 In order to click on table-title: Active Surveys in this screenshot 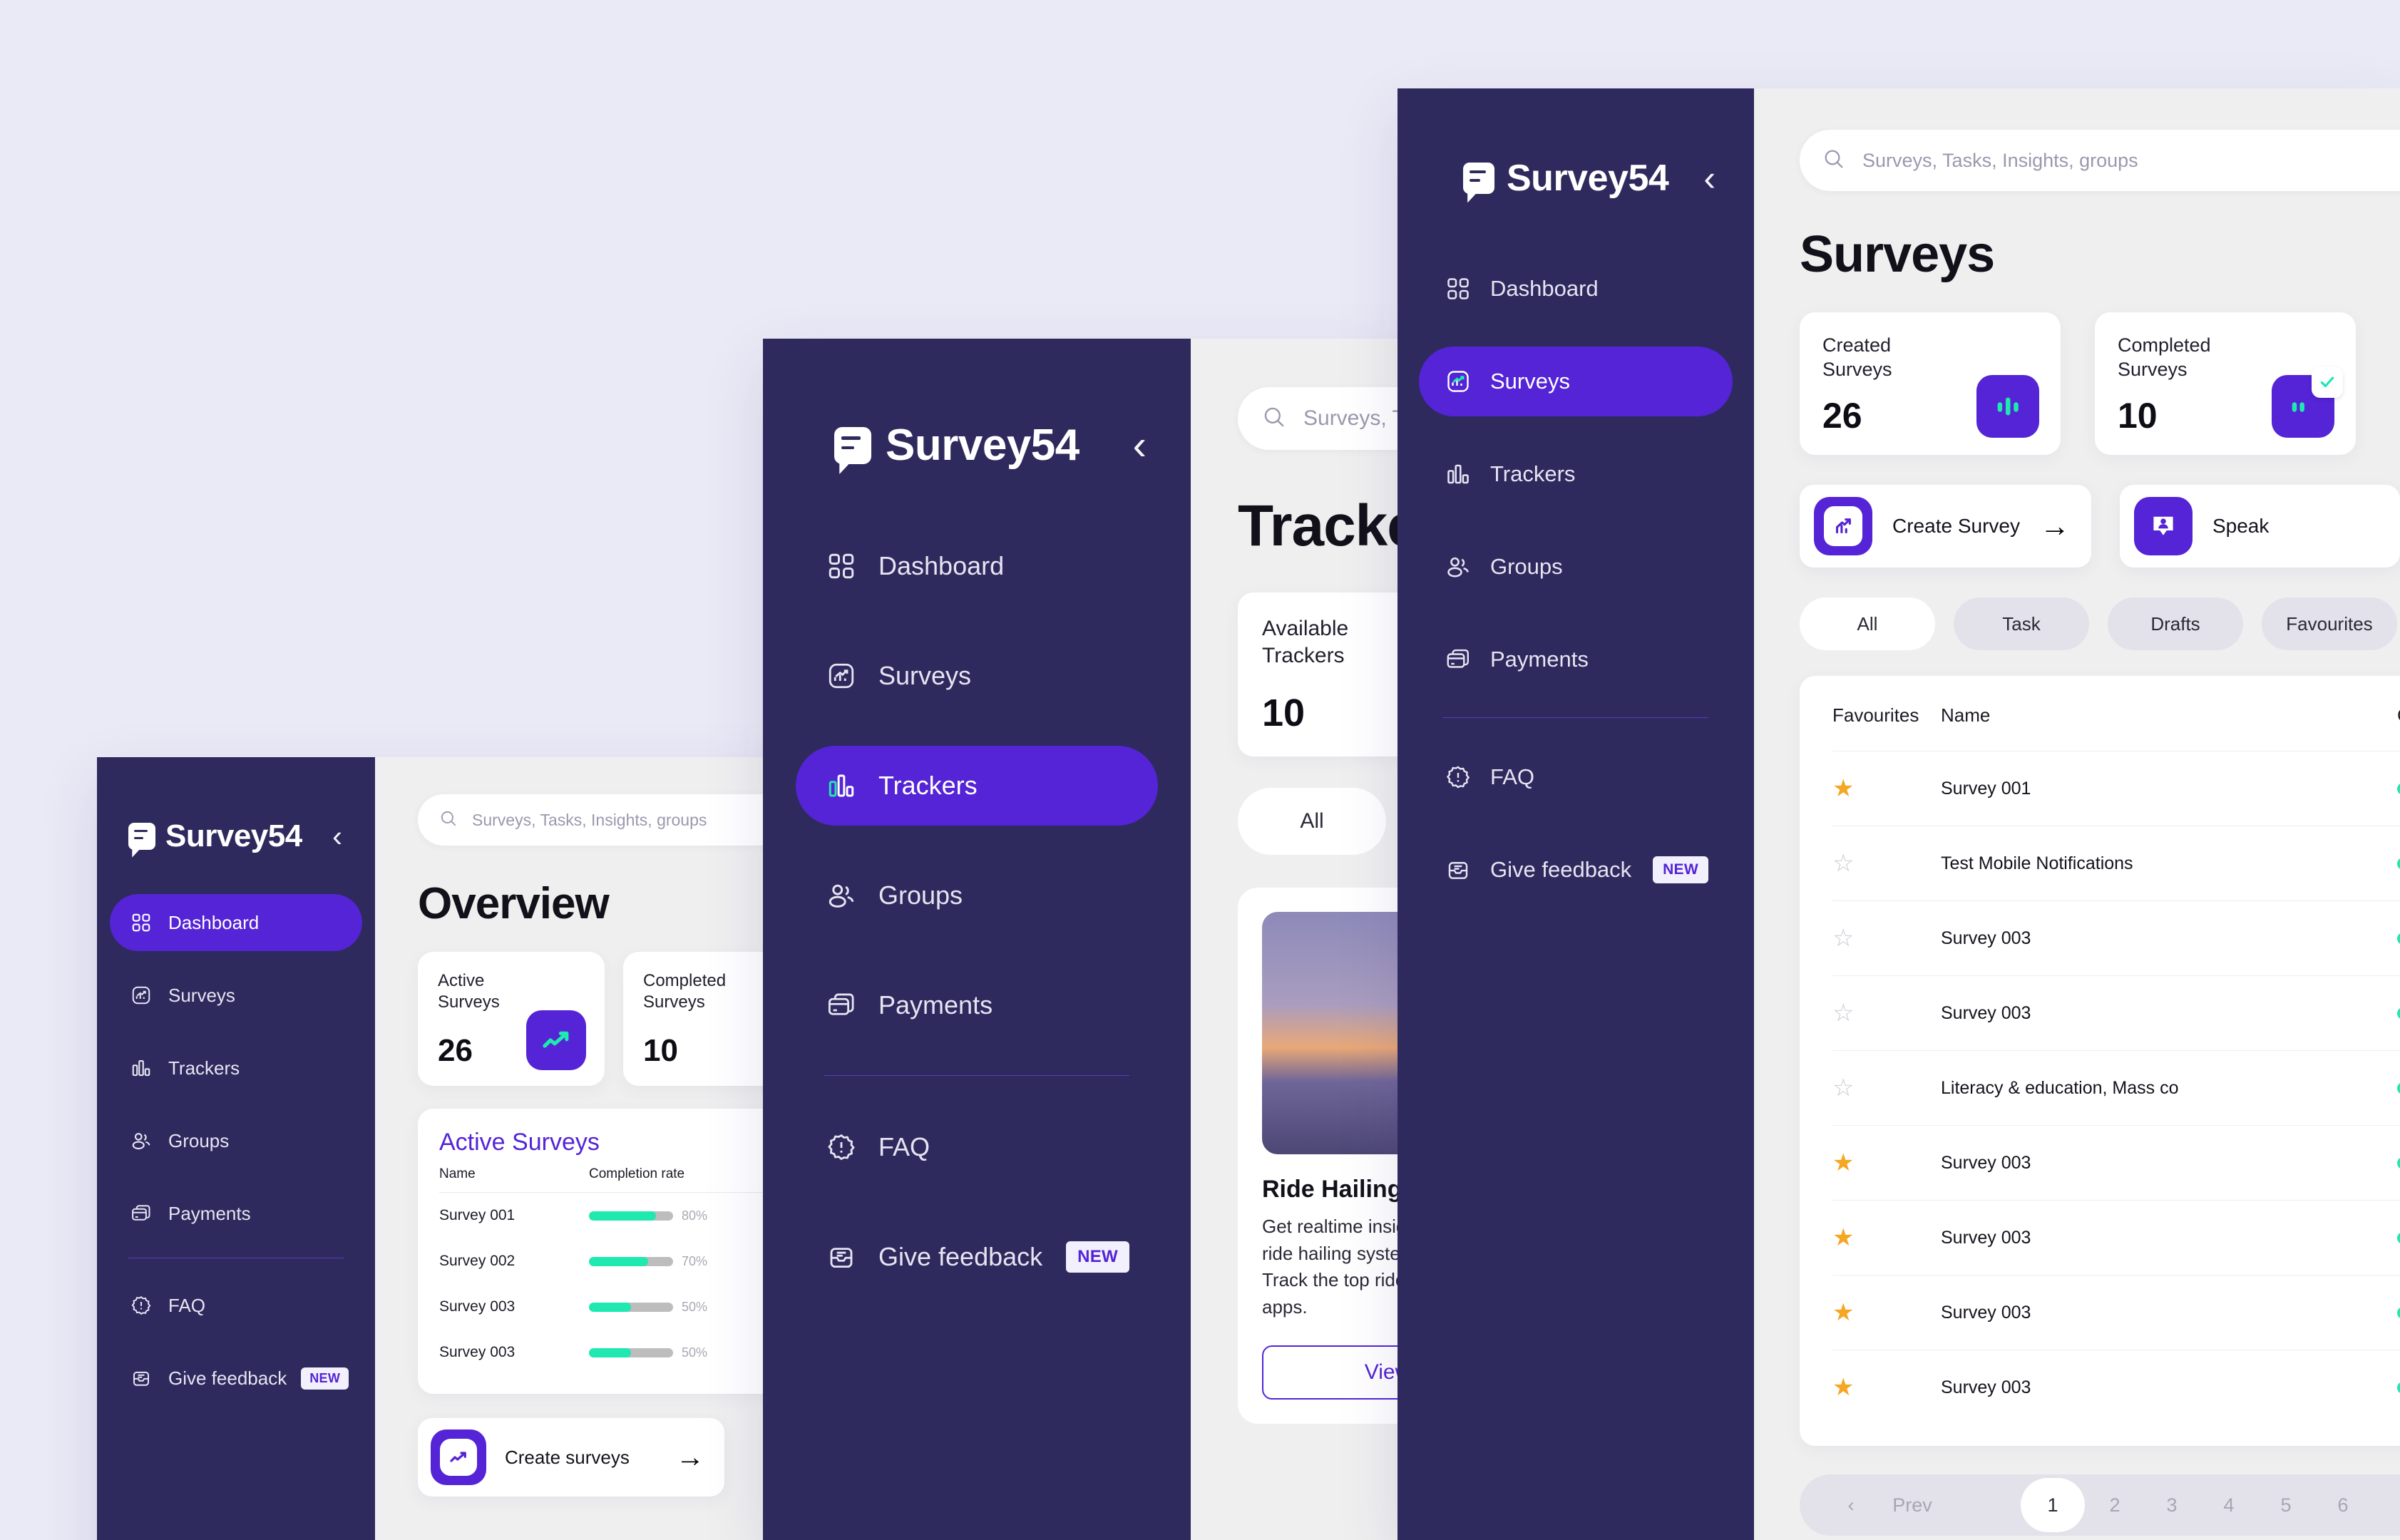, I will do `click(519, 1142)`.